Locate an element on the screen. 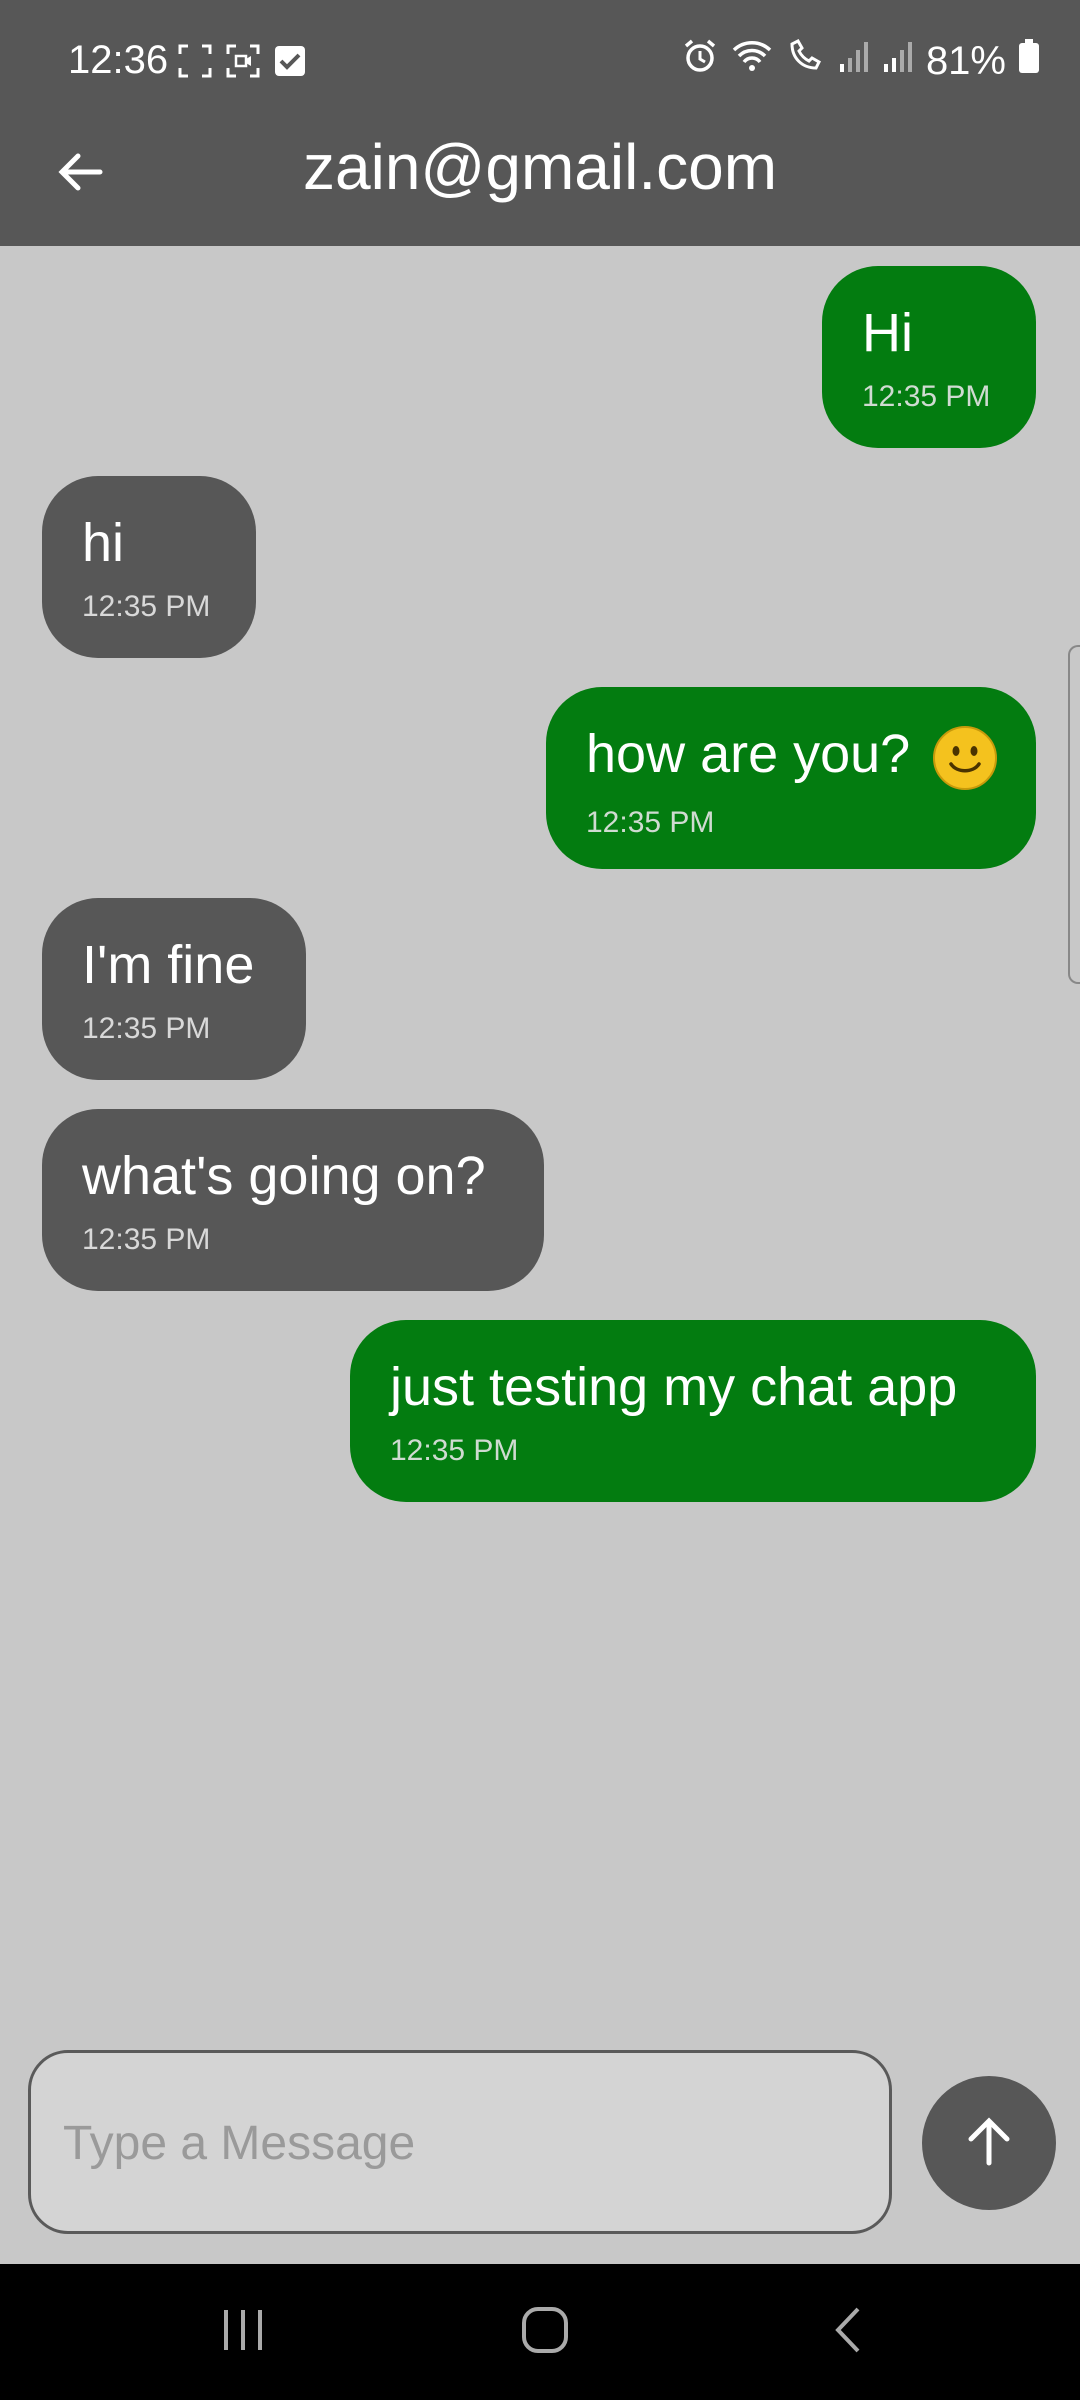 The image size is (1080, 2400). screenshot-icon is located at coordinates (195, 63).